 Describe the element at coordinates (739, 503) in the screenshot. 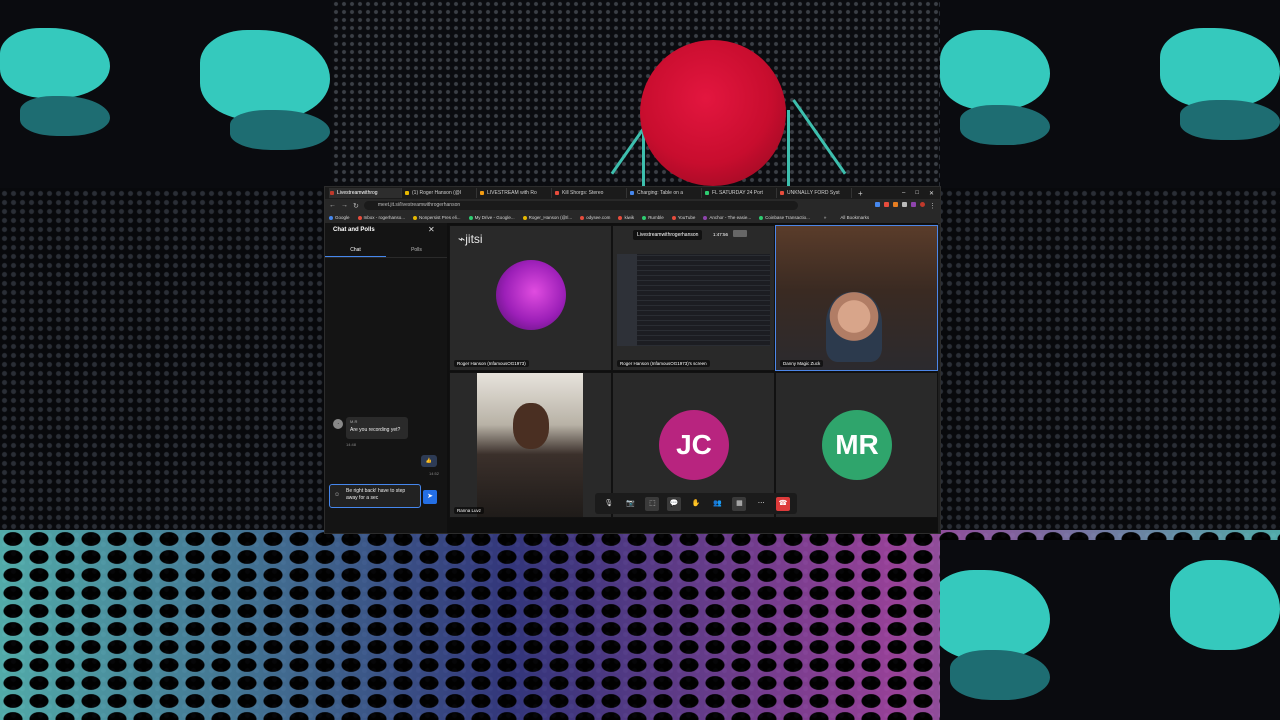

I see `tile-view-icon: ▦` at that location.